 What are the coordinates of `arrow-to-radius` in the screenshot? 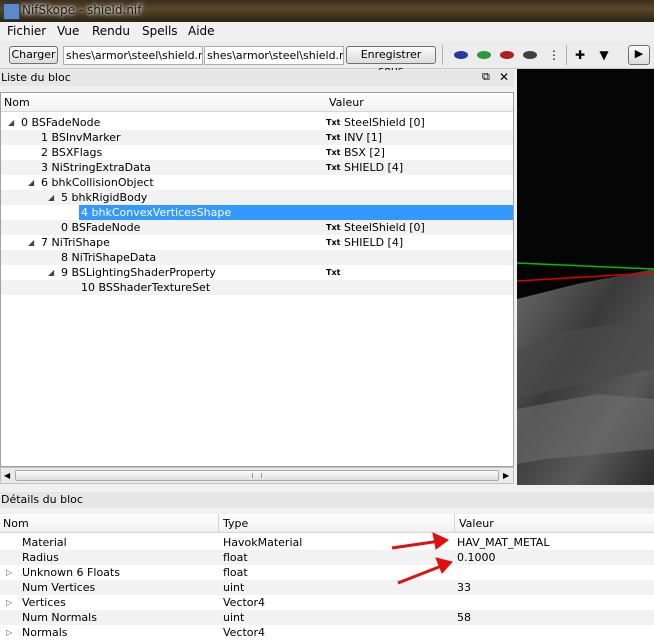 It's located at (425, 571).